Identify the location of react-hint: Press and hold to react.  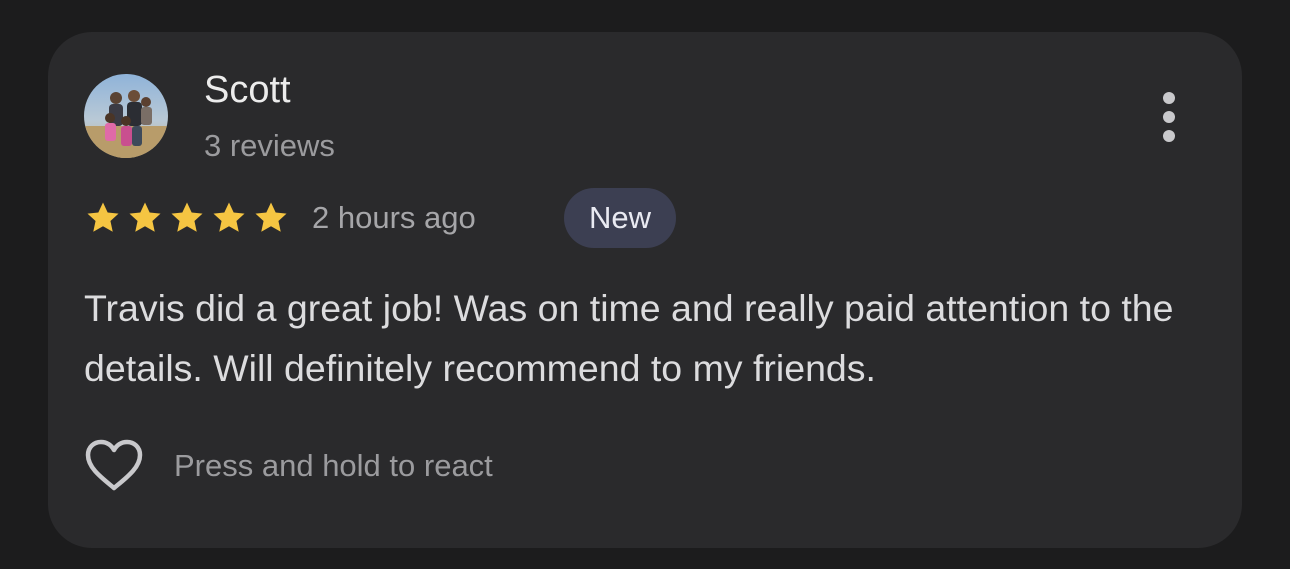
(333, 465).